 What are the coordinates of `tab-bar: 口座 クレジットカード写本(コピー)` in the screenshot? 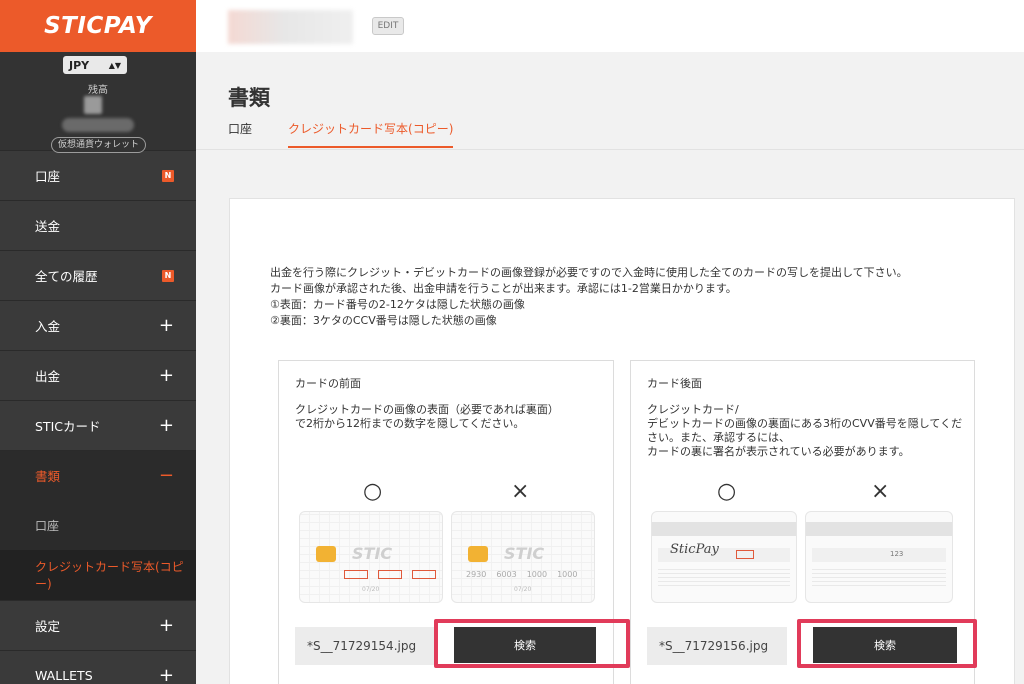 It's located at (341, 134).